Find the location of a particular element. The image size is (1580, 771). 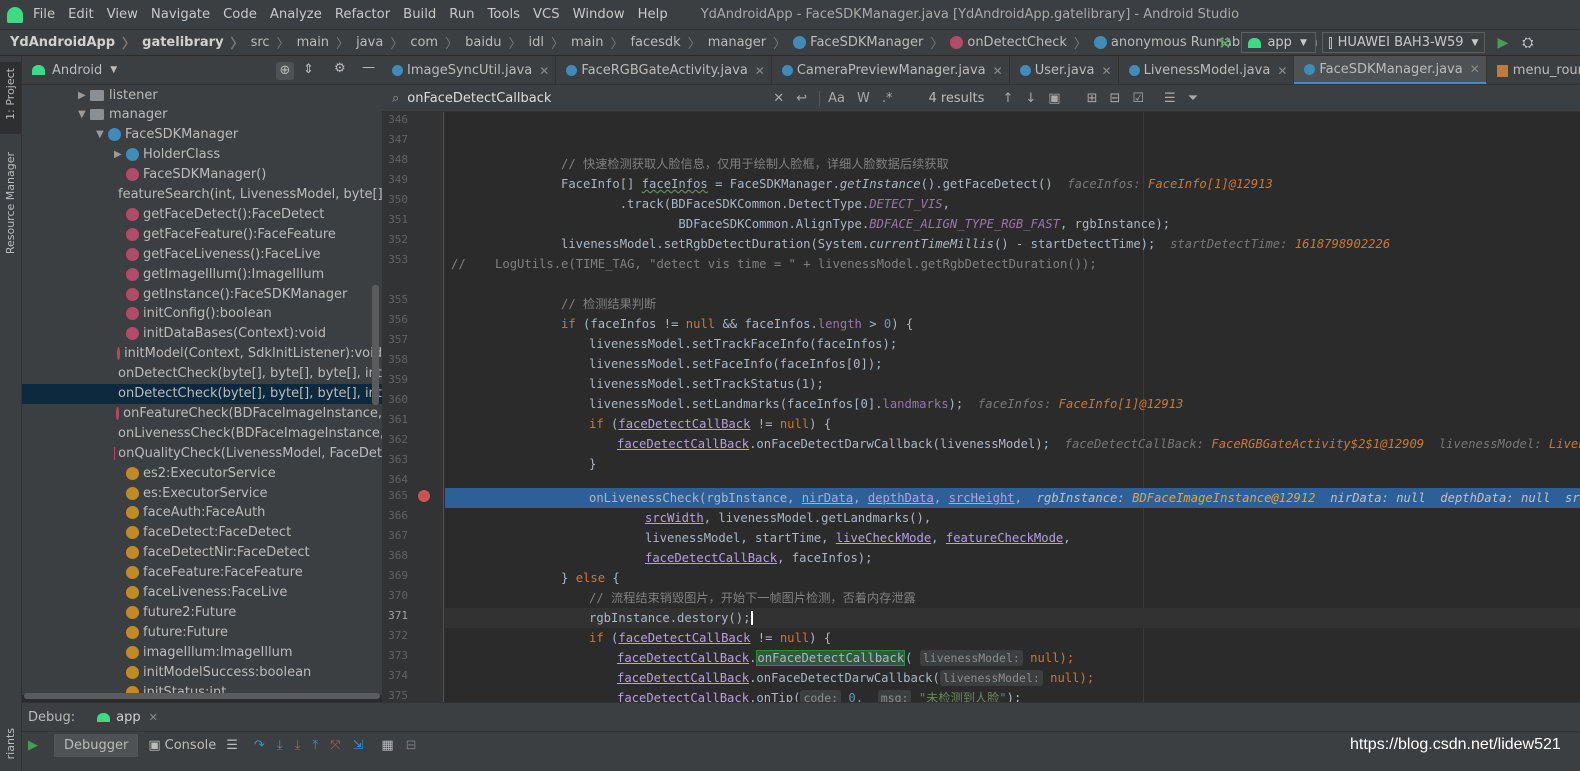

hammer-build-icon: ⚒ is located at coordinates (1224, 43).